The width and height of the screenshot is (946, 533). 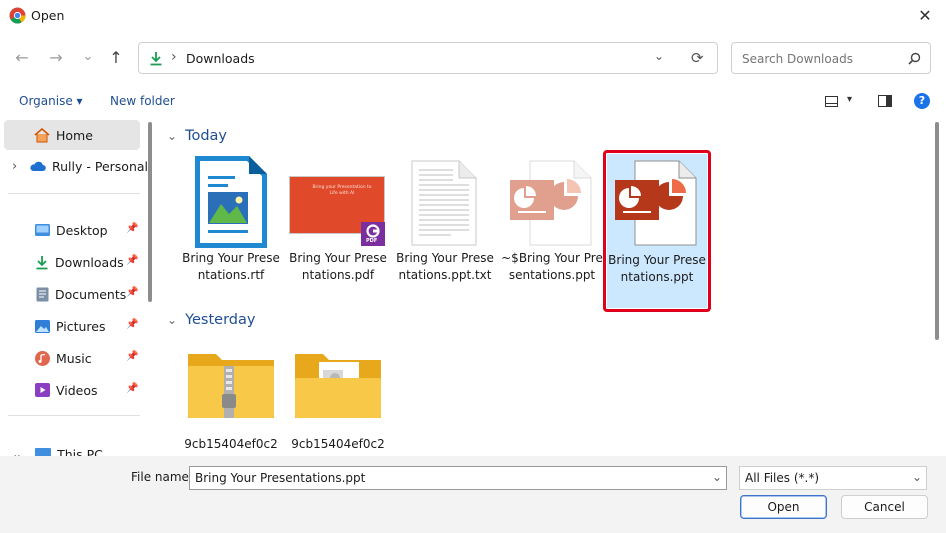 I want to click on content-scroll-thumb, so click(x=937, y=231).